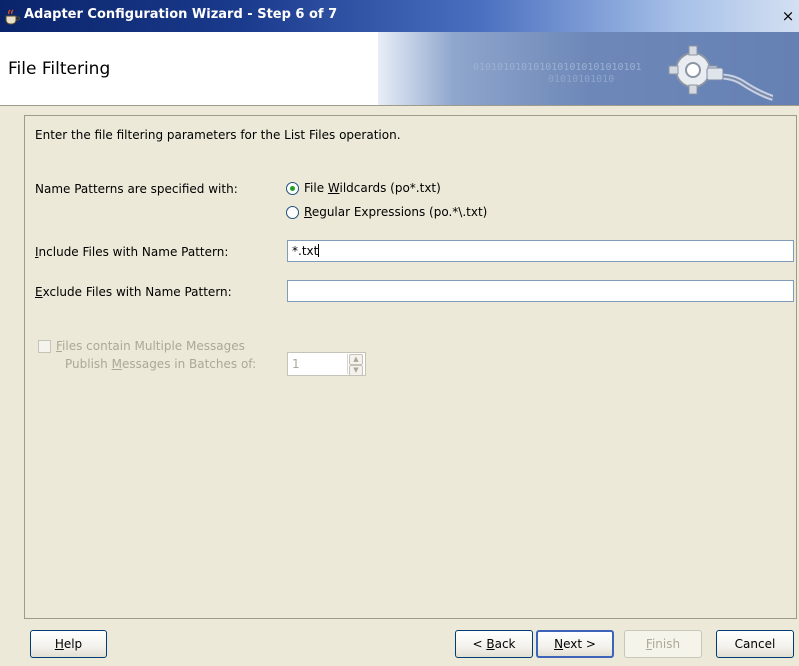 The width and height of the screenshot is (799, 666). I want to click on spinner-arrows: ▲ ▼, so click(355, 365).